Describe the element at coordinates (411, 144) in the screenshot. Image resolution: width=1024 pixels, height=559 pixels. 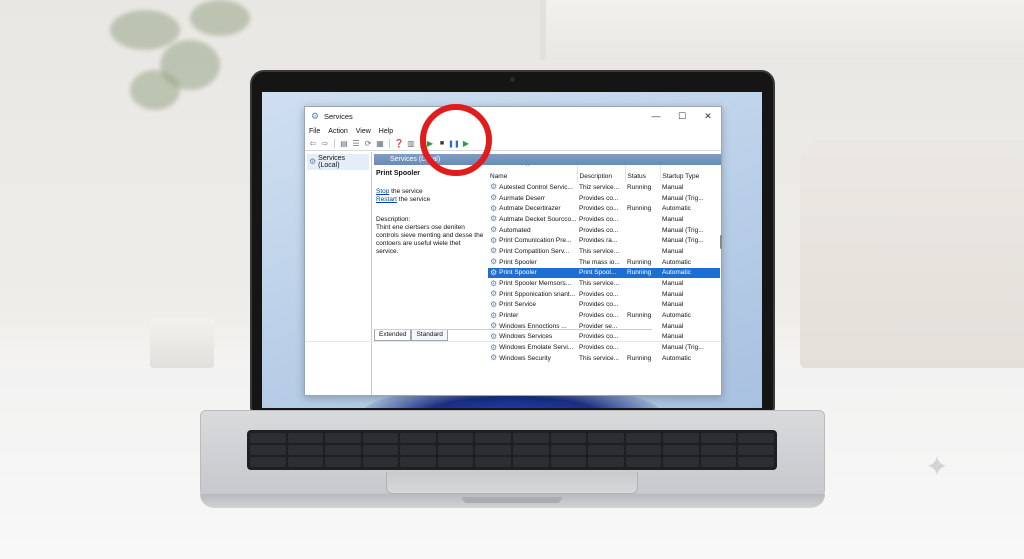
I see `properties-icon: ▥` at that location.